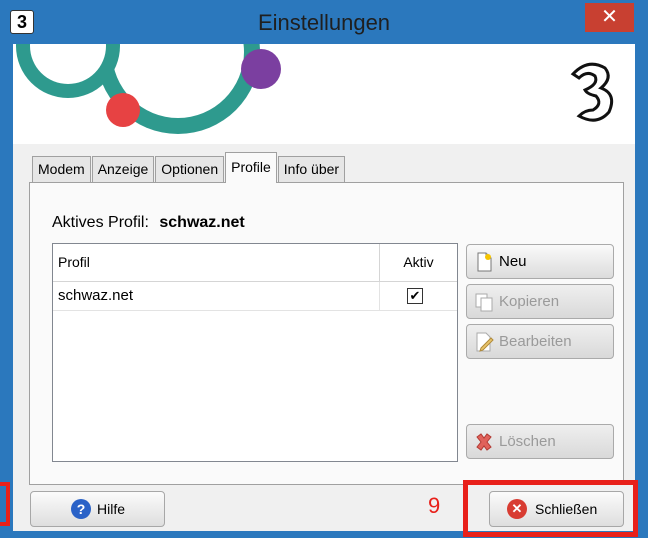 This screenshot has height=538, width=648. Describe the element at coordinates (74, 262) in the screenshot. I see `column-header-profil: Profil` at that location.